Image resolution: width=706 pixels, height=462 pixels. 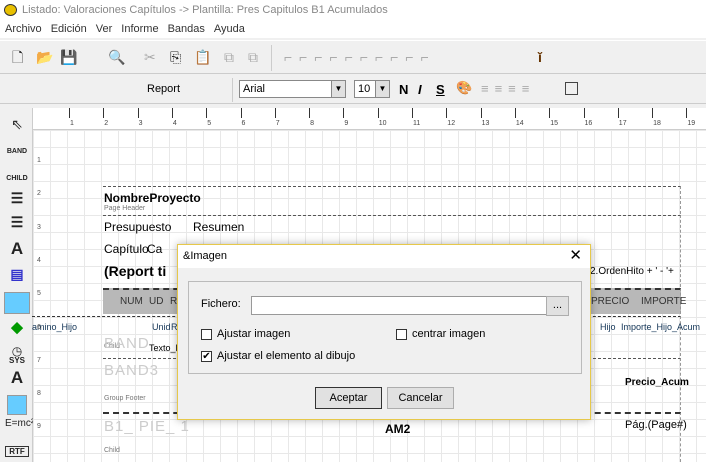 What do you see at coordinates (663, 301) in the screenshot?
I see `field-importe: IMPORTE` at bounding box center [663, 301].